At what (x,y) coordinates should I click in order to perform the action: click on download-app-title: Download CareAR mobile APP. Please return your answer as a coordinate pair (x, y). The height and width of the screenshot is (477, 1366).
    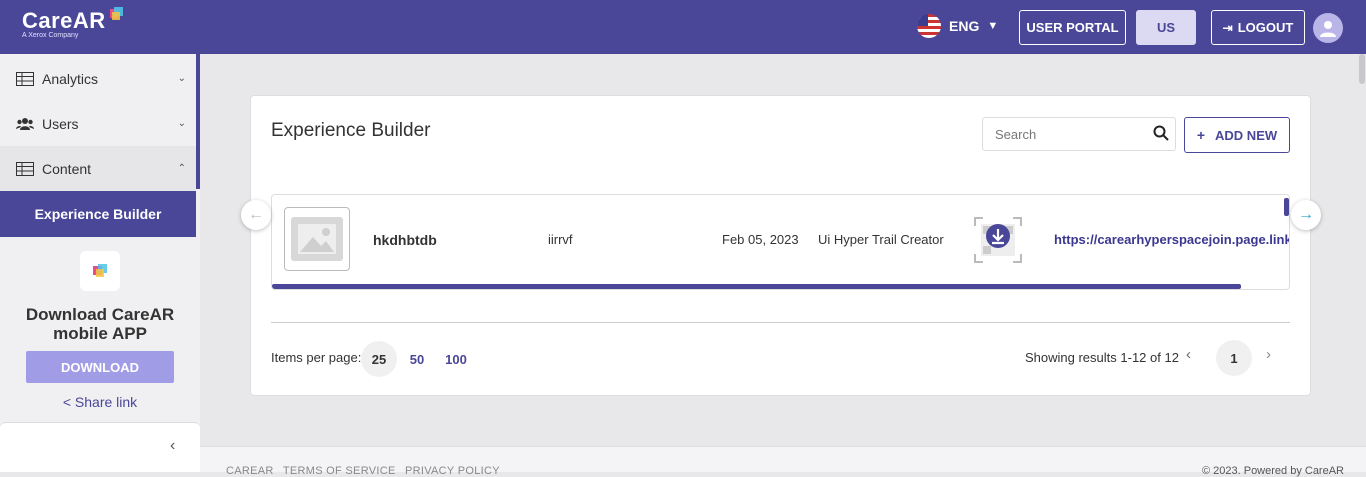
    Looking at the image, I should click on (100, 324).